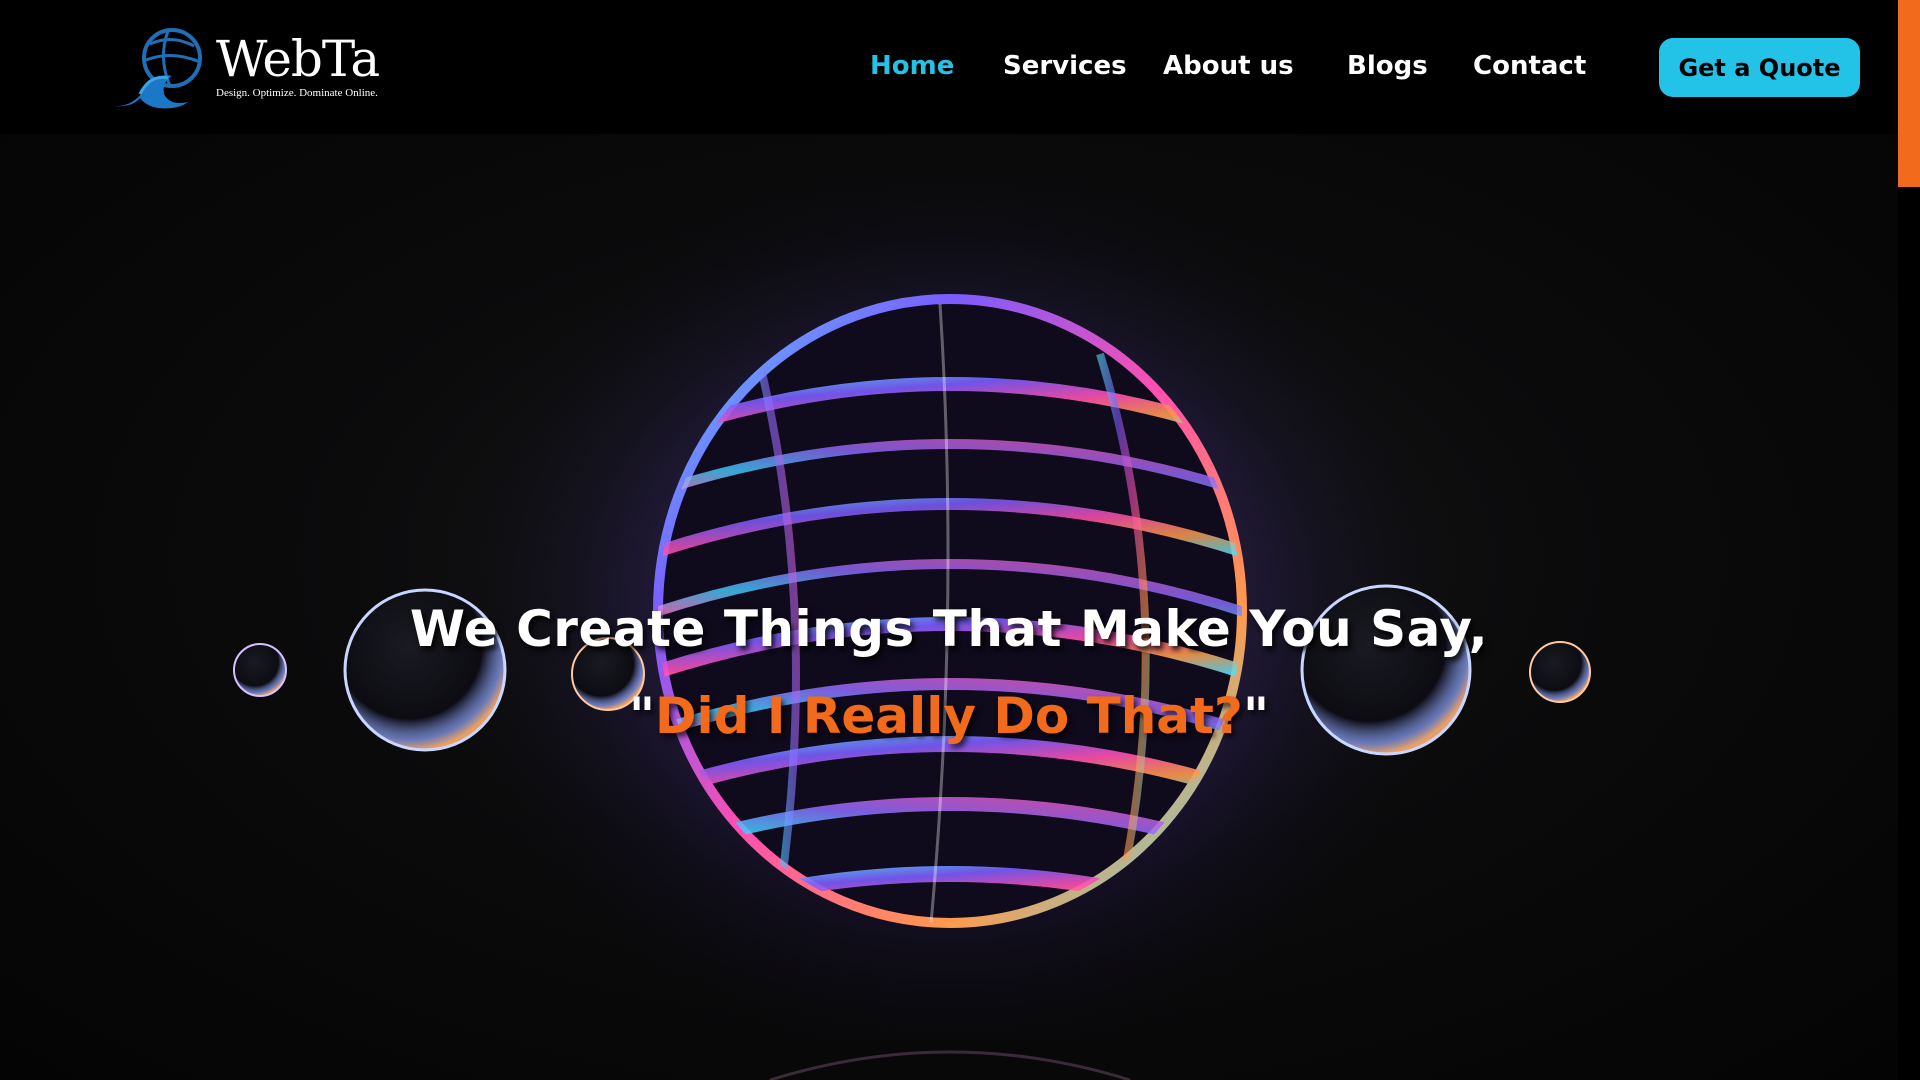  What do you see at coordinates (1529, 66) in the screenshot?
I see `nav-item-contact: Contact` at bounding box center [1529, 66].